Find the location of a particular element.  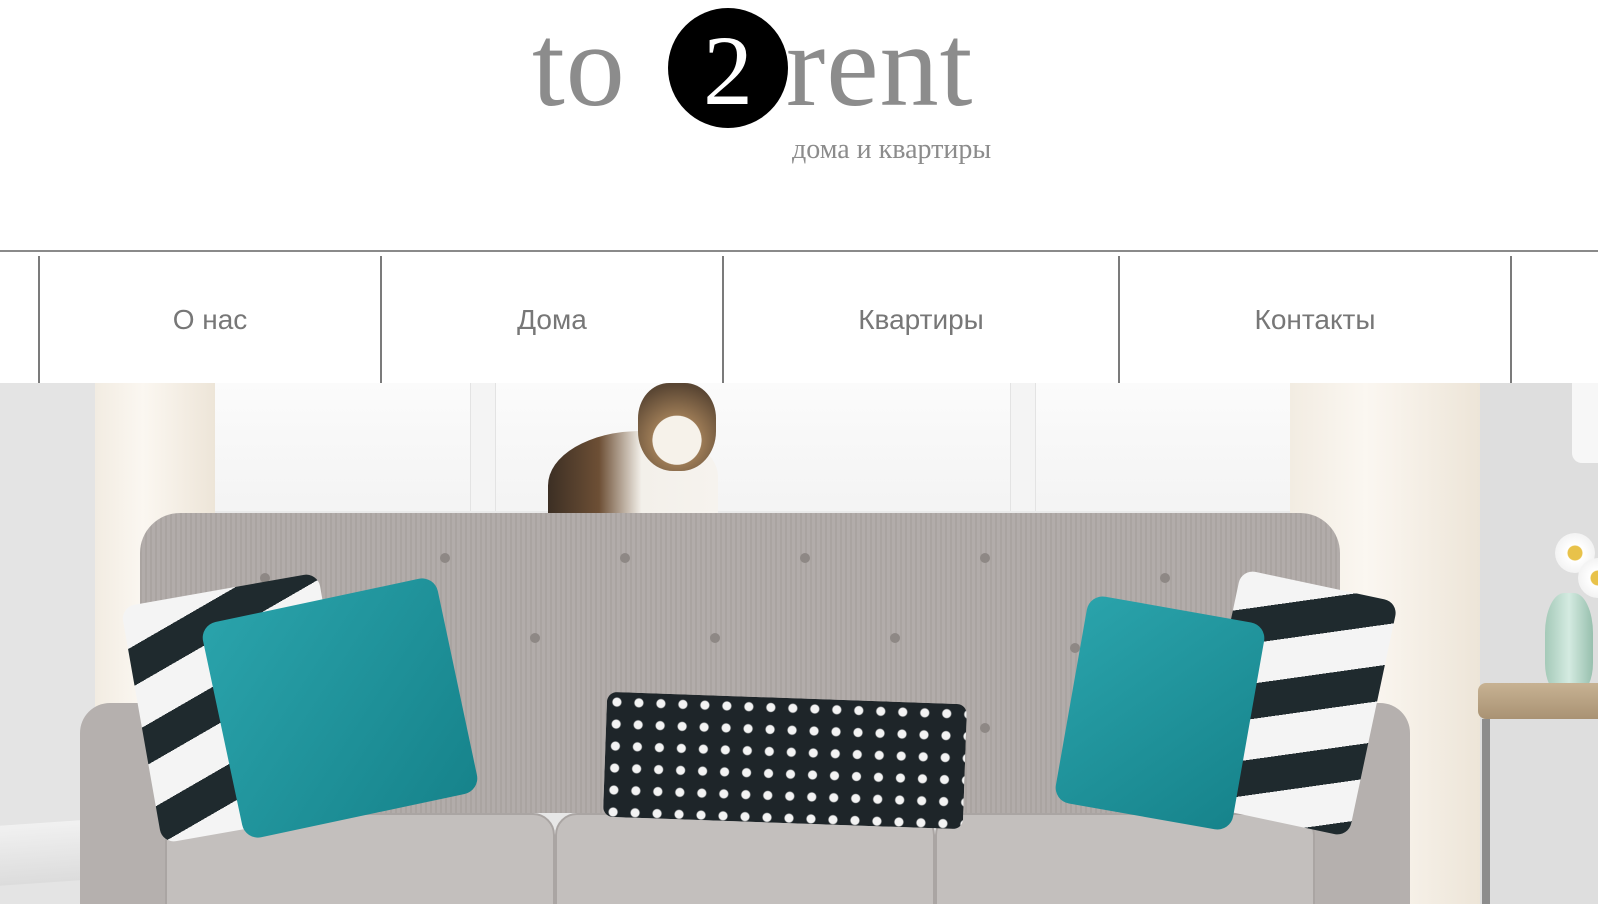

logo-text-rent: rent is located at coordinates (880, 65).